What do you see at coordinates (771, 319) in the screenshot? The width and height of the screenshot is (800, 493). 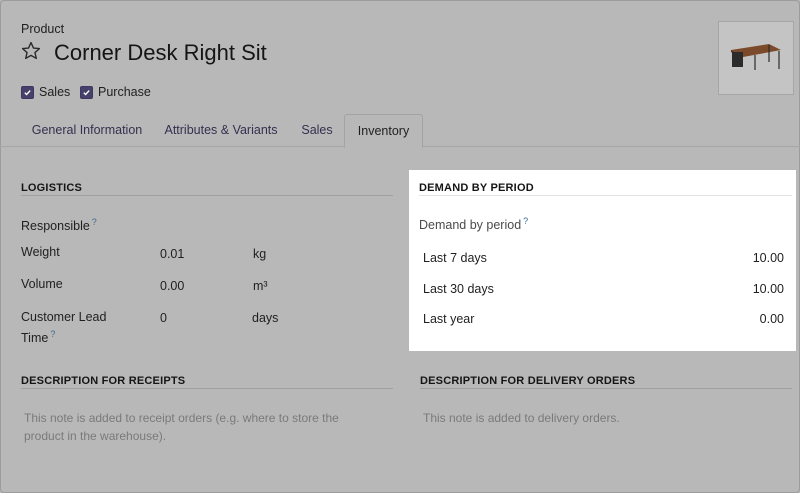 I see `demand-row-value: 0.00` at bounding box center [771, 319].